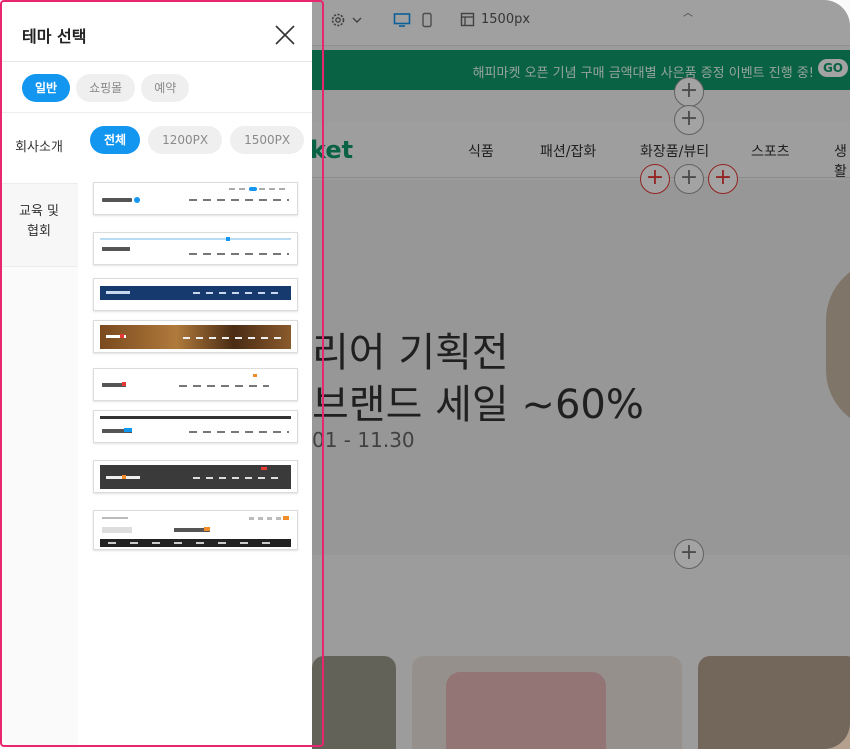 This screenshot has height=749, width=850. I want to click on theme-sidebar: 회사소개 교육 및 협회, so click(39, 431).